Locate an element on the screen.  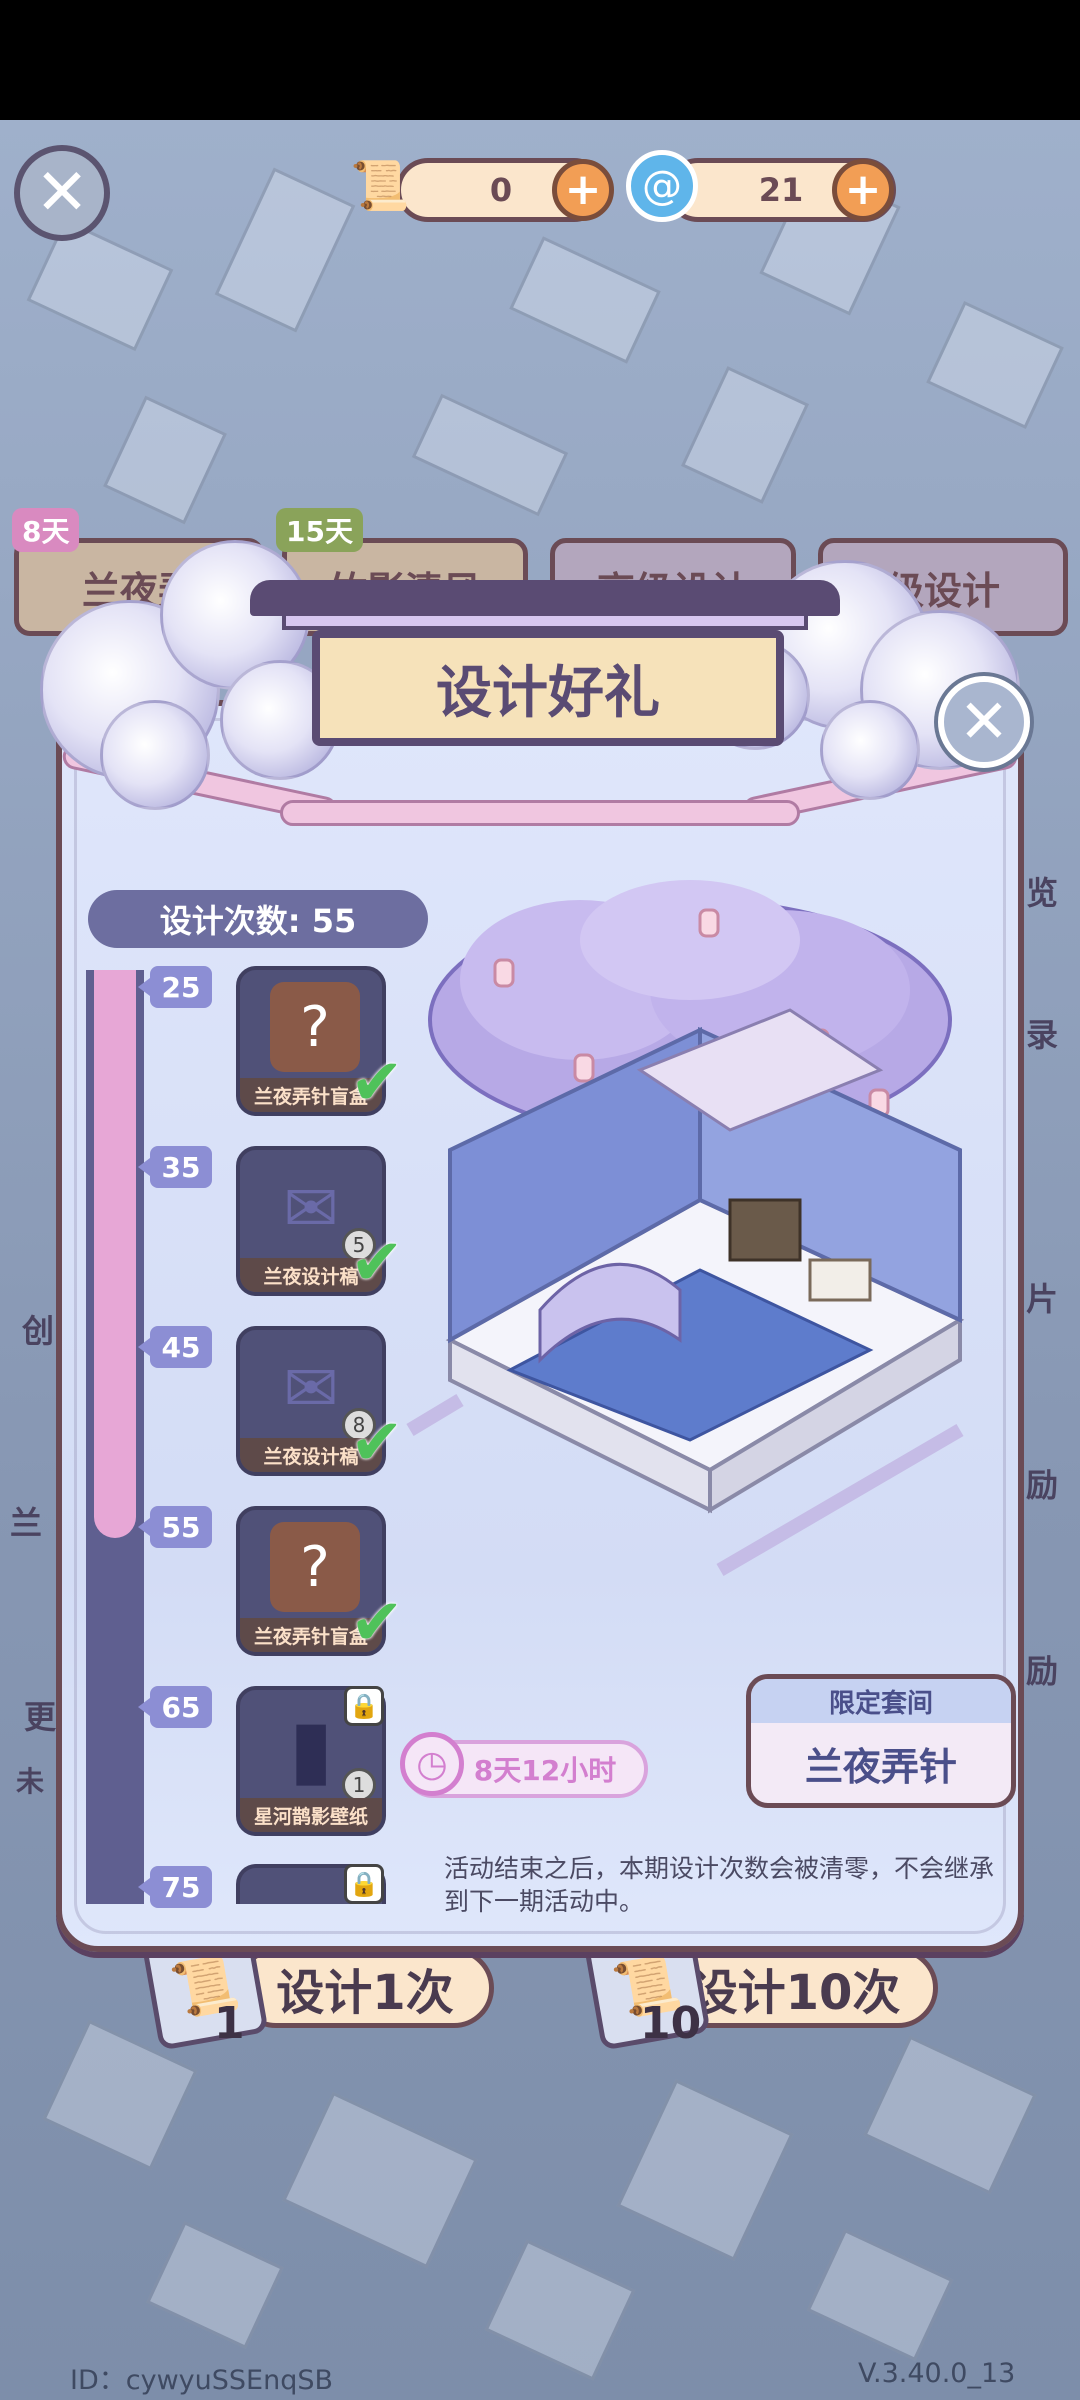
version-label: V.3.40.0_13 is located at coordinates (937, 2373).